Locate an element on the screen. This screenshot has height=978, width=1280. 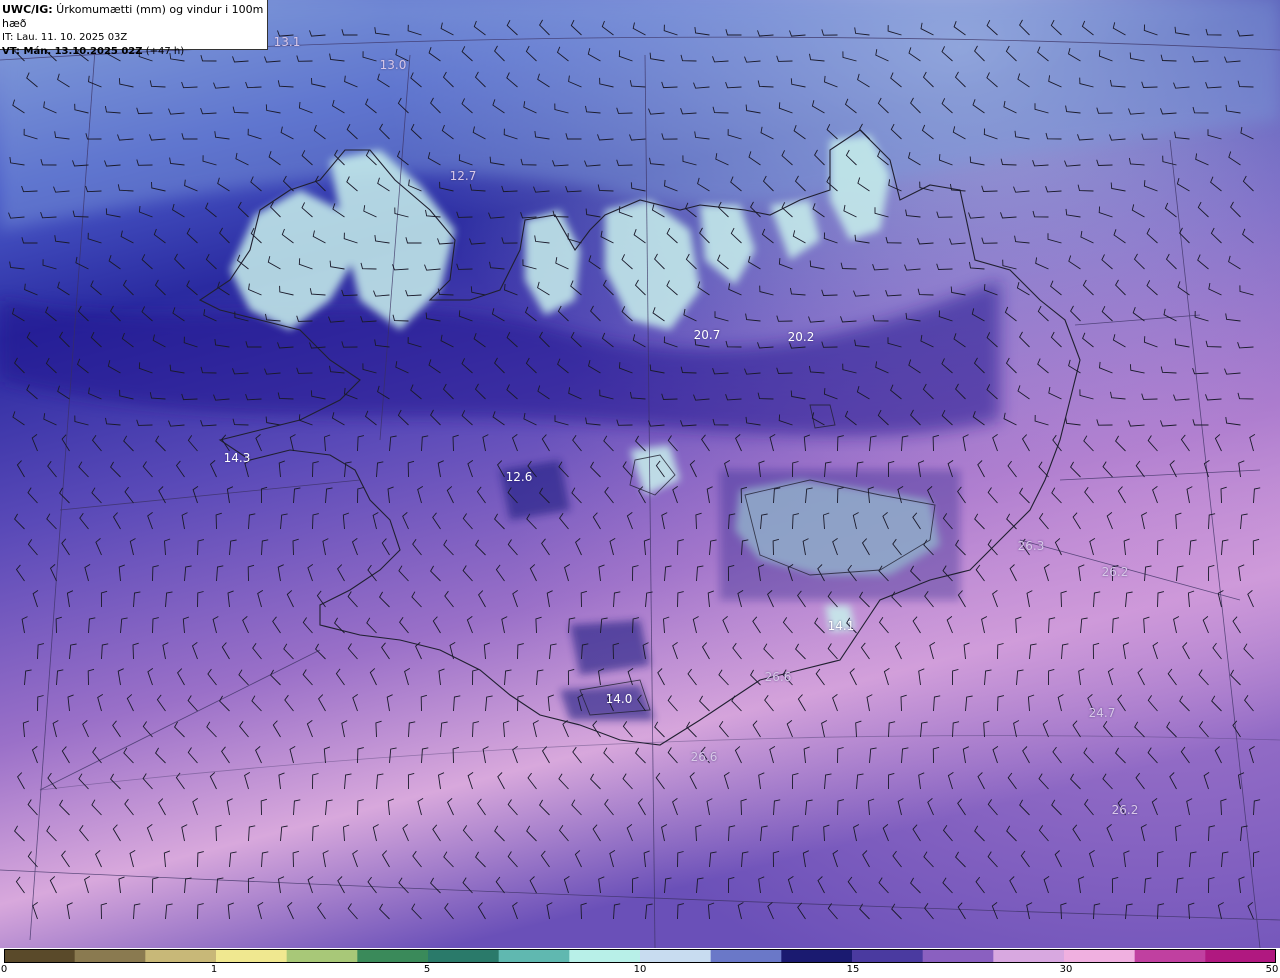
value-label: 20.2 is located at coordinates (801, 337).